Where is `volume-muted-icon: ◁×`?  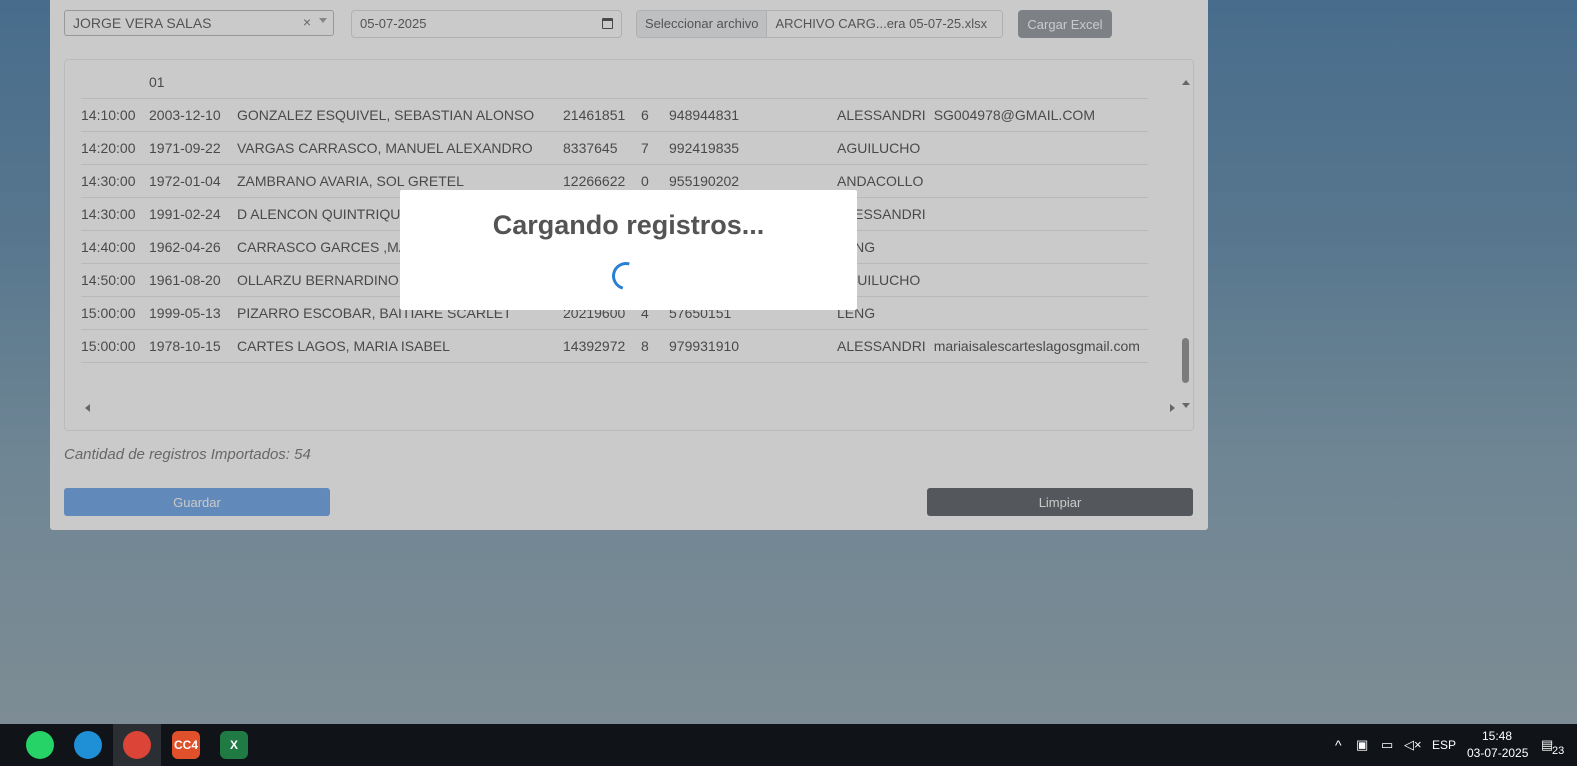
volume-muted-icon: ◁× is located at coordinates (1413, 745).